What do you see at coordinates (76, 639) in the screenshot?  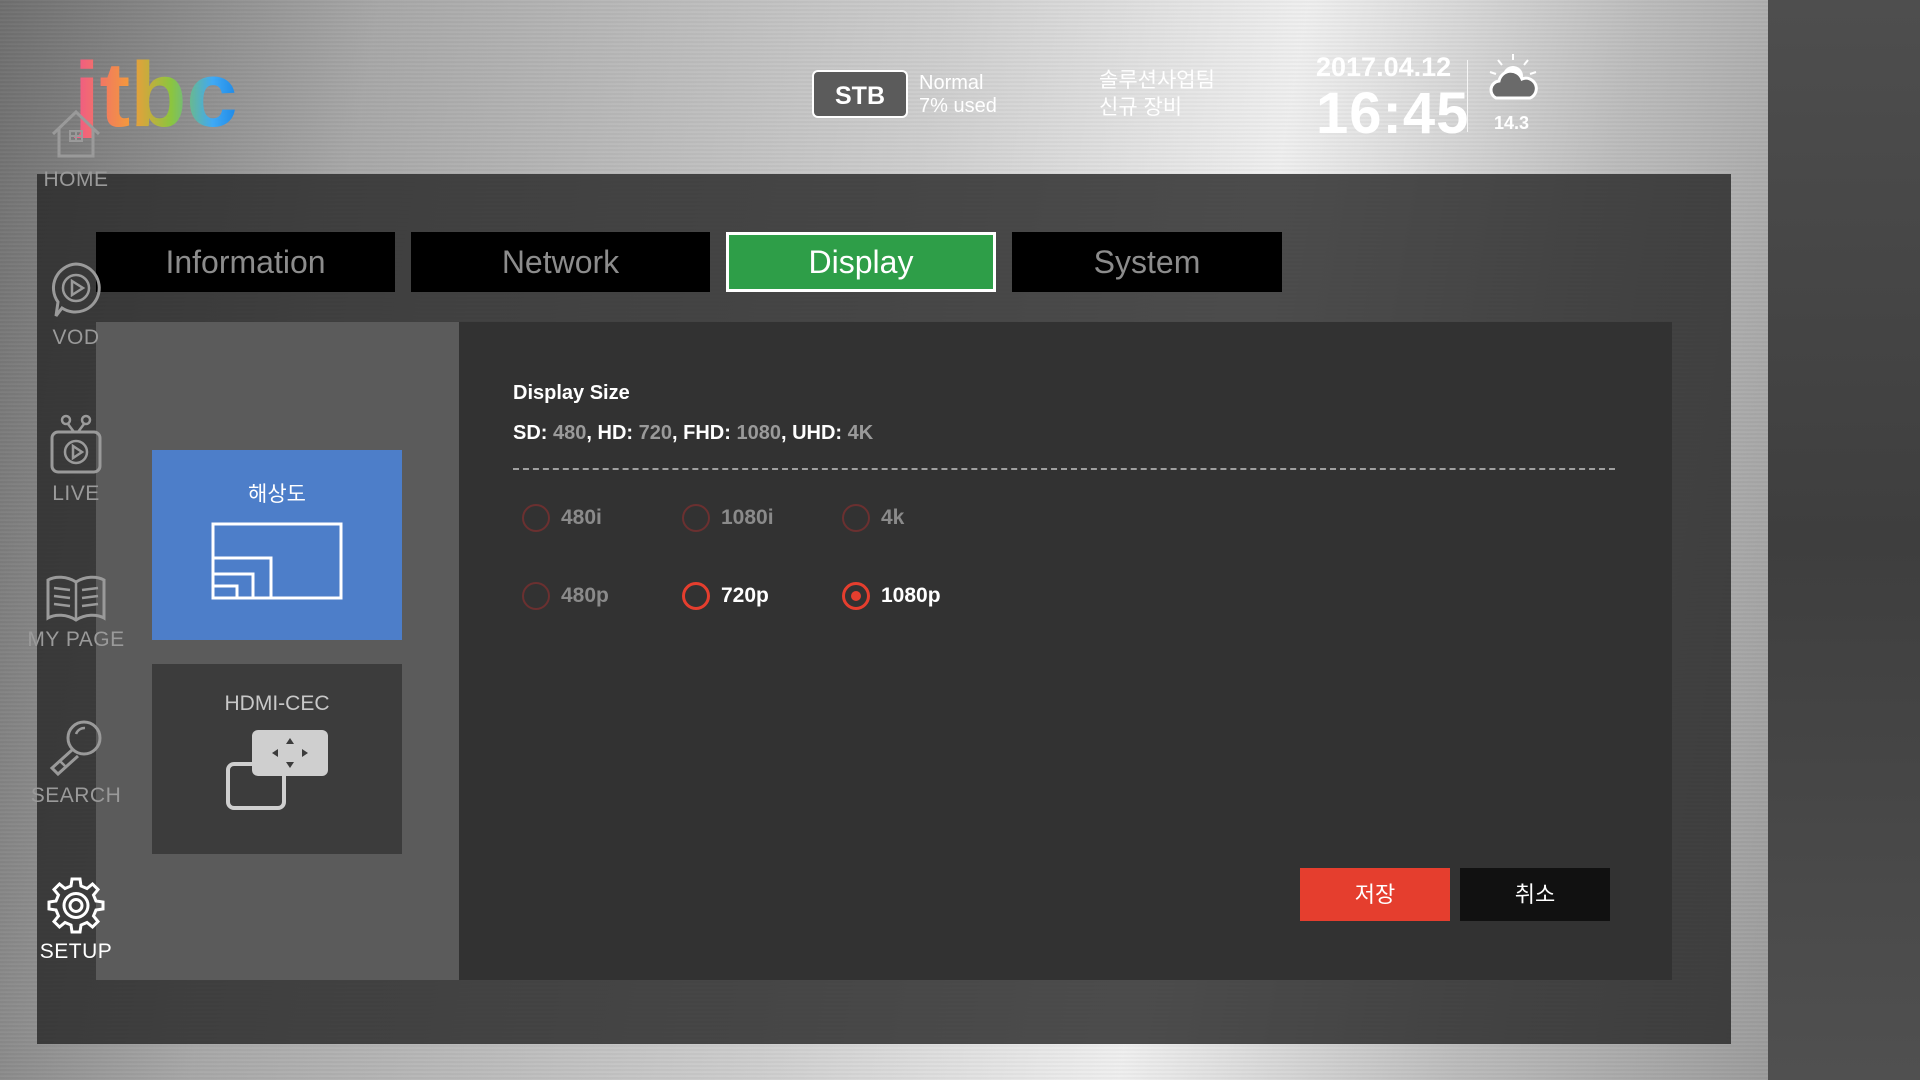 I see `sidebar-label: MY PAGE` at bounding box center [76, 639].